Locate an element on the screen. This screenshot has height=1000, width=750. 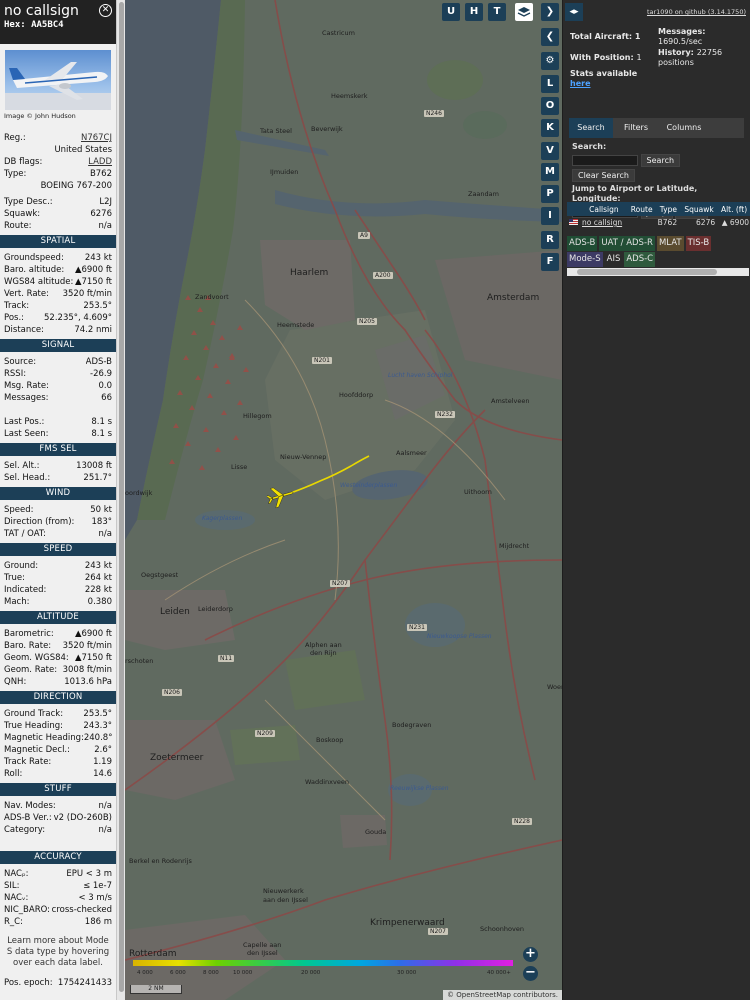
detail-label: Last Pos.: is located at coordinates (24, 422).